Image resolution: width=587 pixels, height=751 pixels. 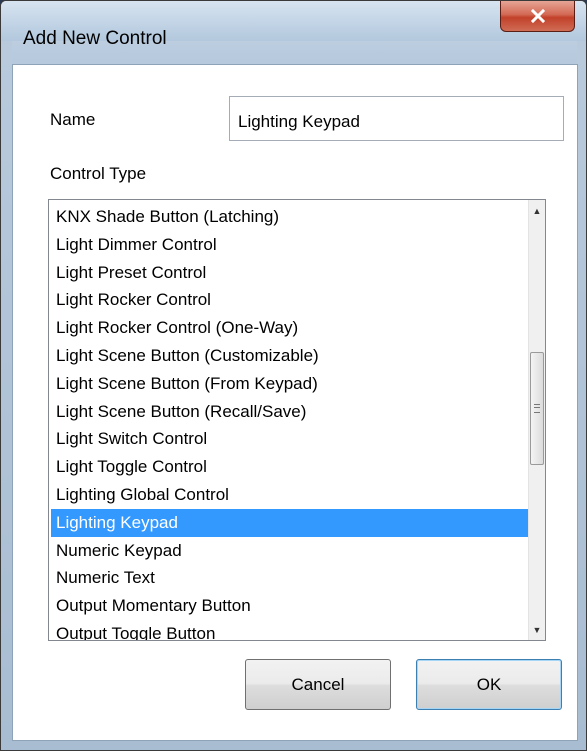 What do you see at coordinates (289, 217) in the screenshot?
I see `list-item: KNX Shade Button (Latching)` at bounding box center [289, 217].